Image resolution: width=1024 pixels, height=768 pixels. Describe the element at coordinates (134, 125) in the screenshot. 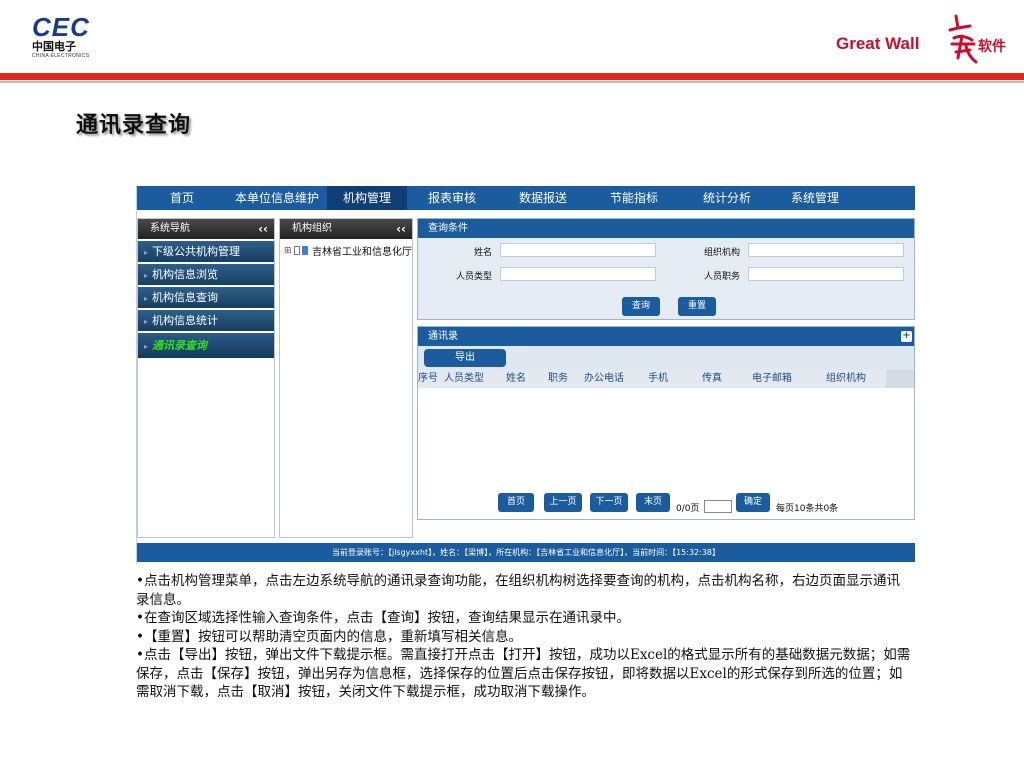

I see `page-title: 通讯录查询` at that location.